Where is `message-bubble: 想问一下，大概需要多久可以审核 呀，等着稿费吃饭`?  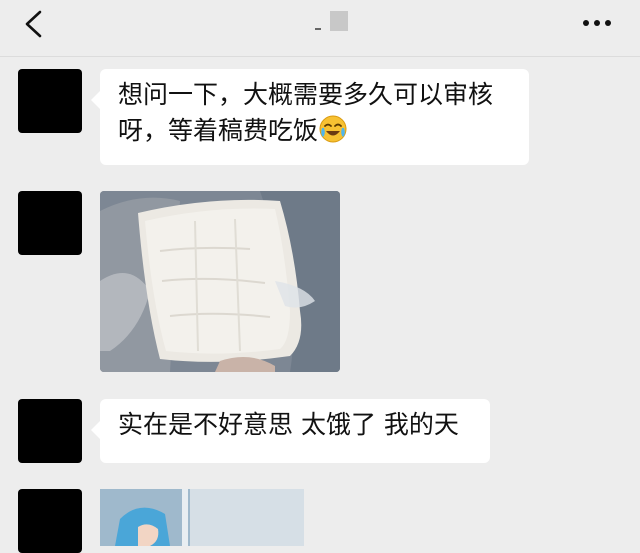 message-bubble: 想问一下，大概需要多久可以审核 呀，等着稿费吃饭 is located at coordinates (310, 117).